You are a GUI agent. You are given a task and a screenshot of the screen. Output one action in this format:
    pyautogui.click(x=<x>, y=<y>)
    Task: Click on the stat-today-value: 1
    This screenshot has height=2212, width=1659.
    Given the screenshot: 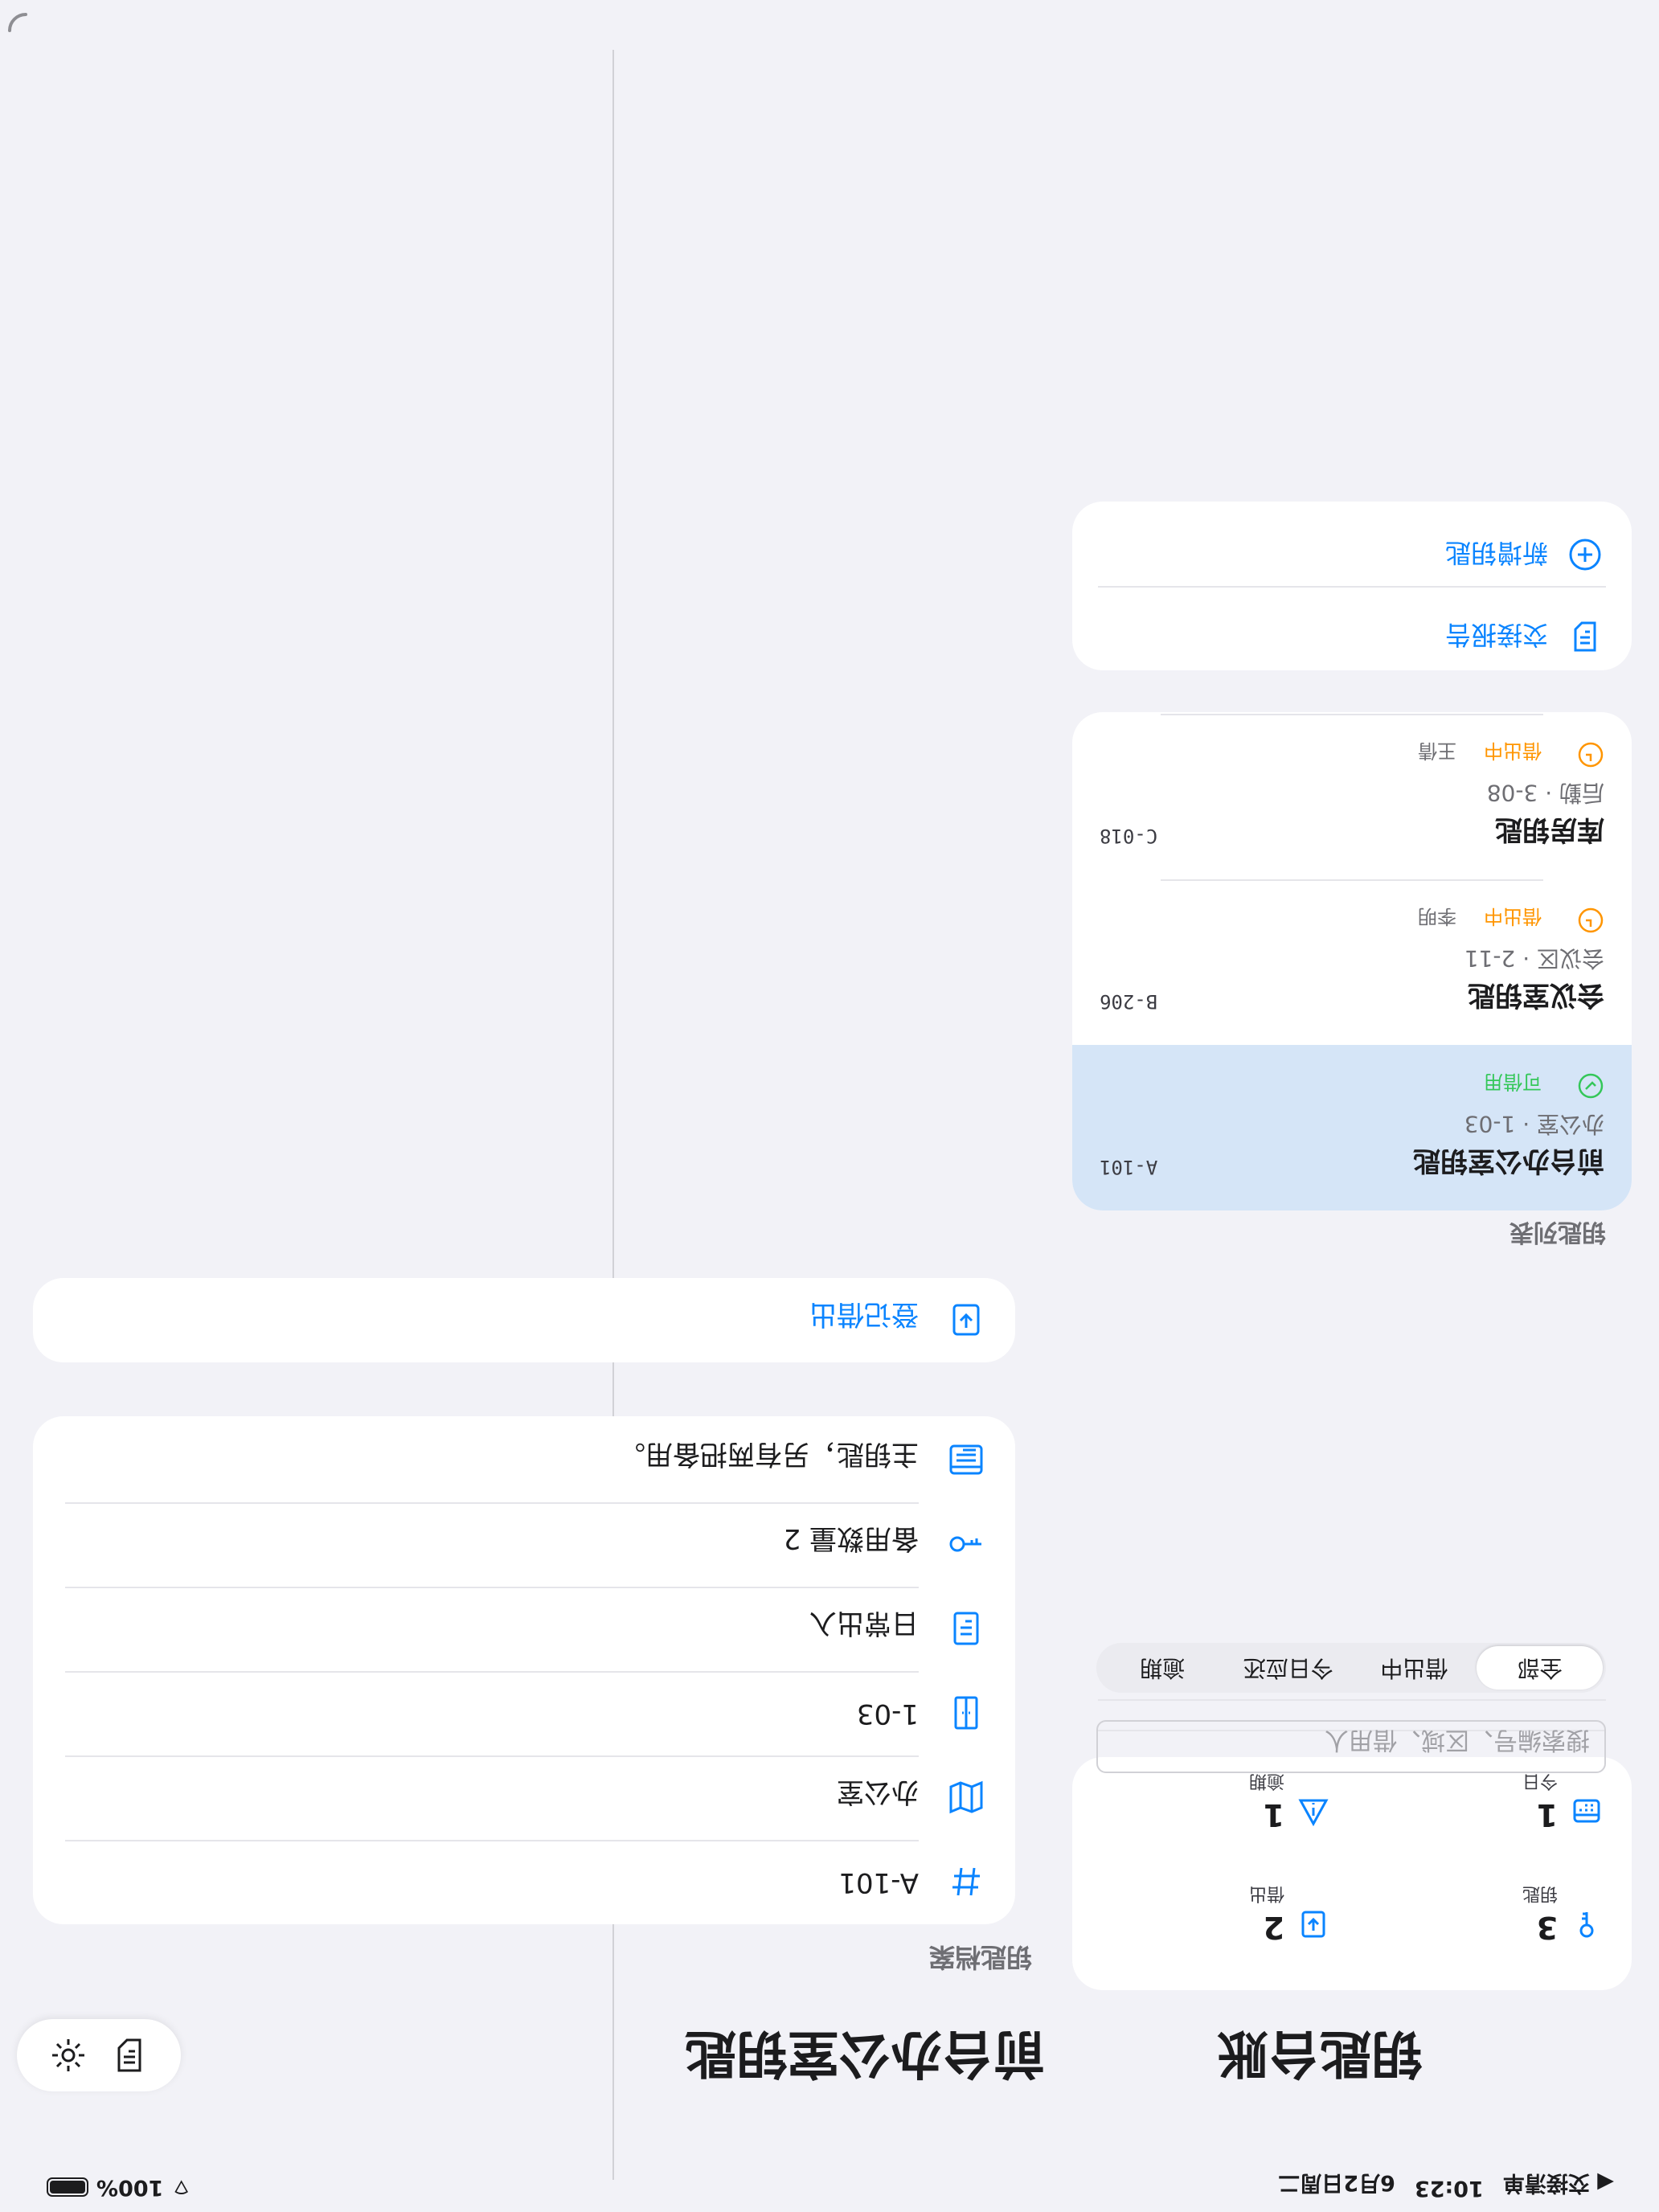 What is the action you would take?
    pyautogui.click(x=1547, y=1815)
    